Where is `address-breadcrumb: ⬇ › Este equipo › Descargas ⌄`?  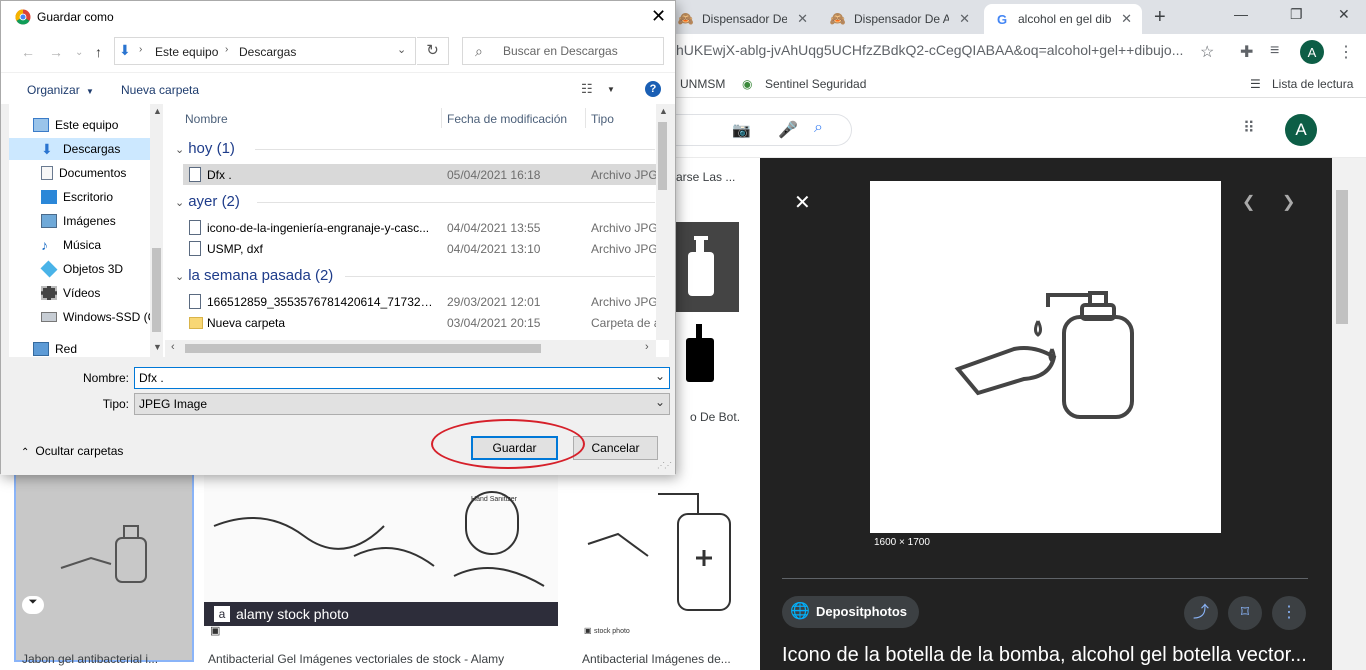 address-breadcrumb: ⬇ › Este equipo › Descargas ⌄ is located at coordinates (265, 51).